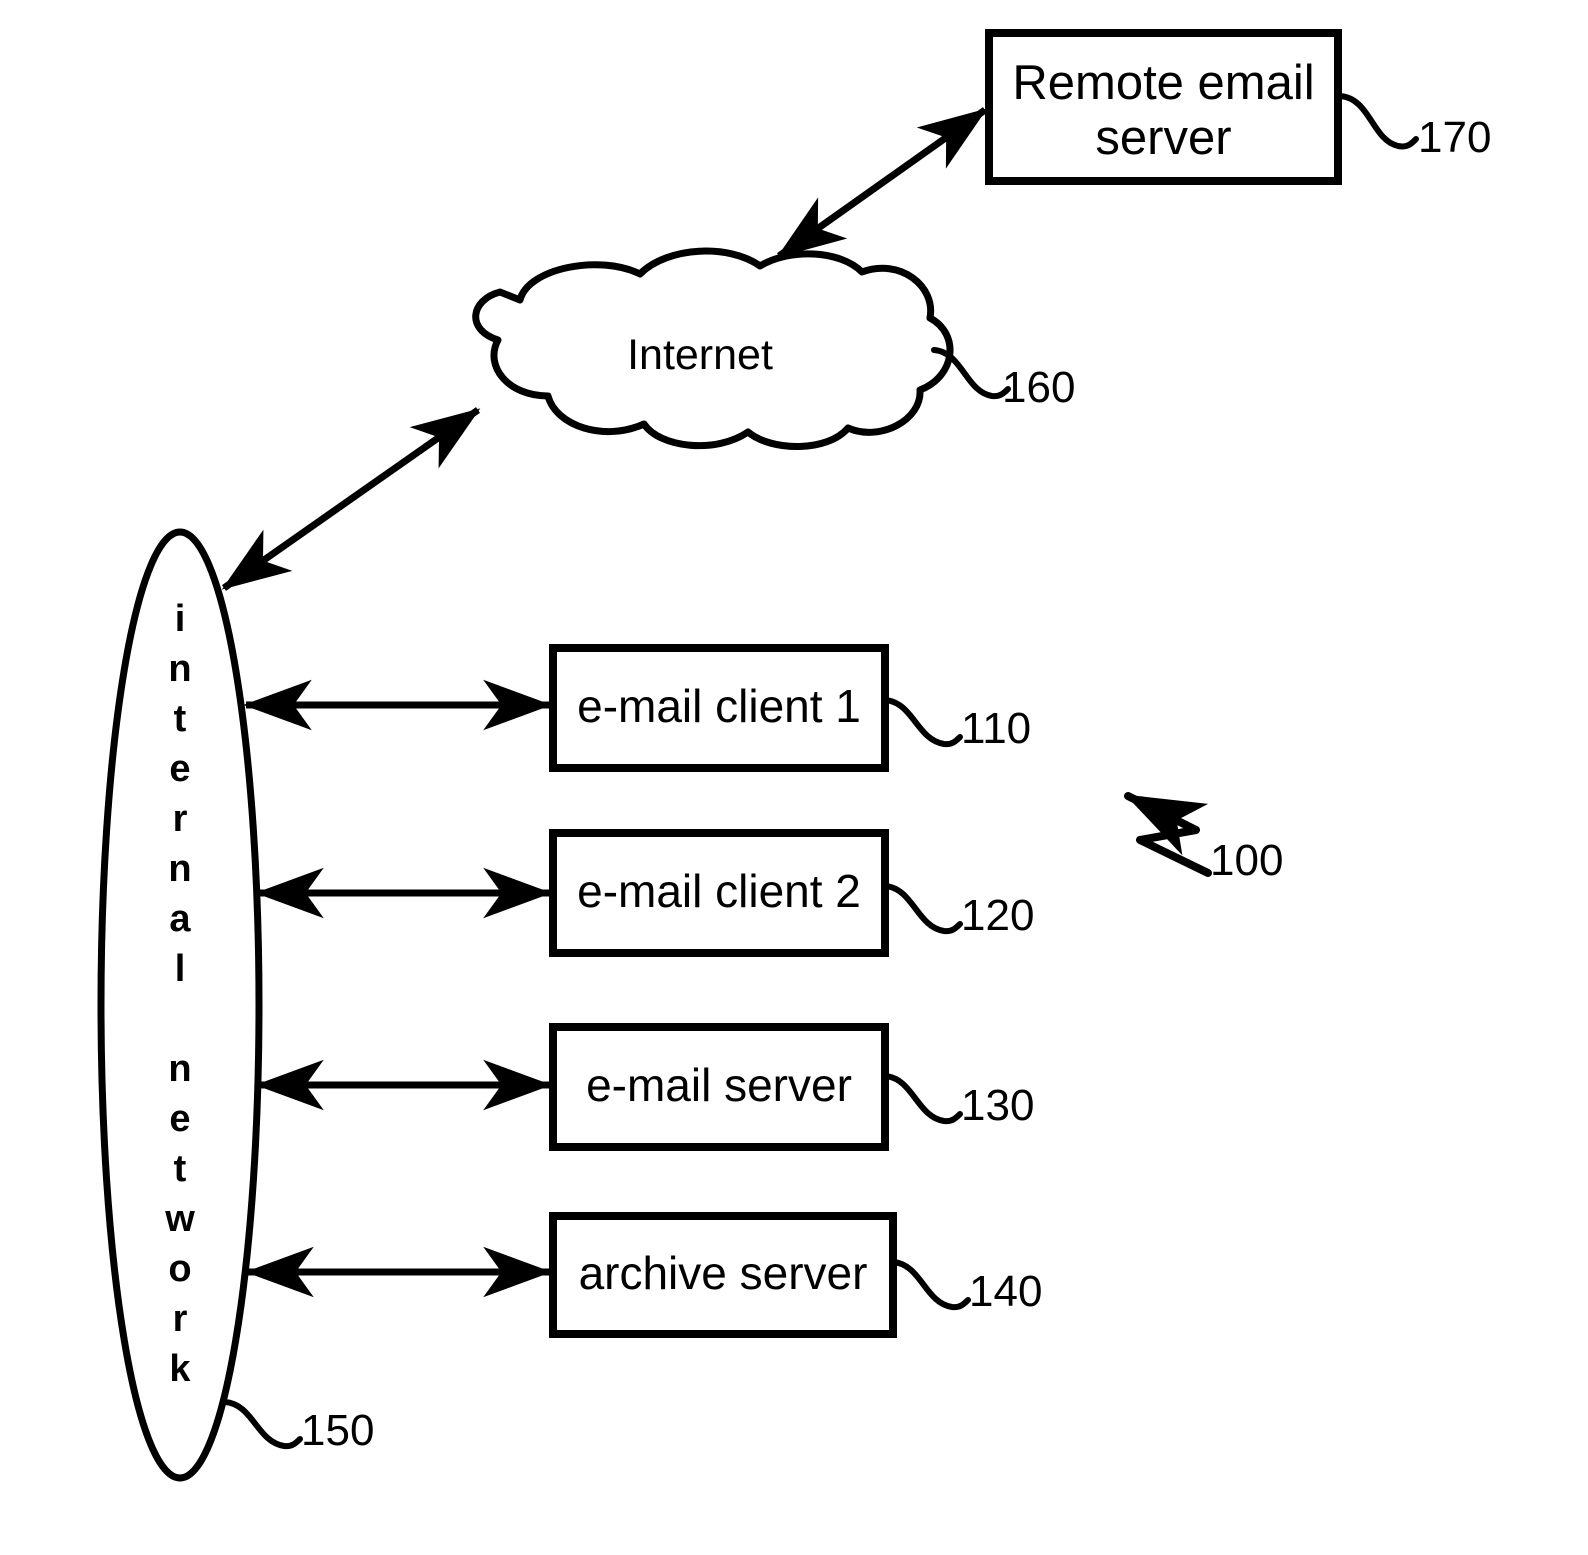 The image size is (1588, 1555). Describe the element at coordinates (719, 1087) in the screenshot. I see `email-server-box` at that location.